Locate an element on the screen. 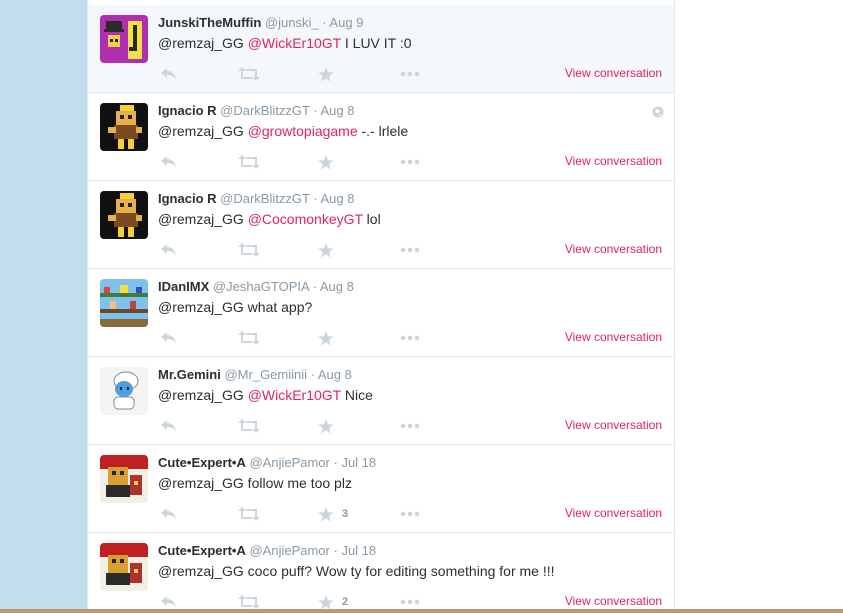 Image resolution: width=843 pixels, height=613 pixels. tweet-text: @remzaj_GG @growtopiagame -.- lrlele is located at coordinates (283, 131).